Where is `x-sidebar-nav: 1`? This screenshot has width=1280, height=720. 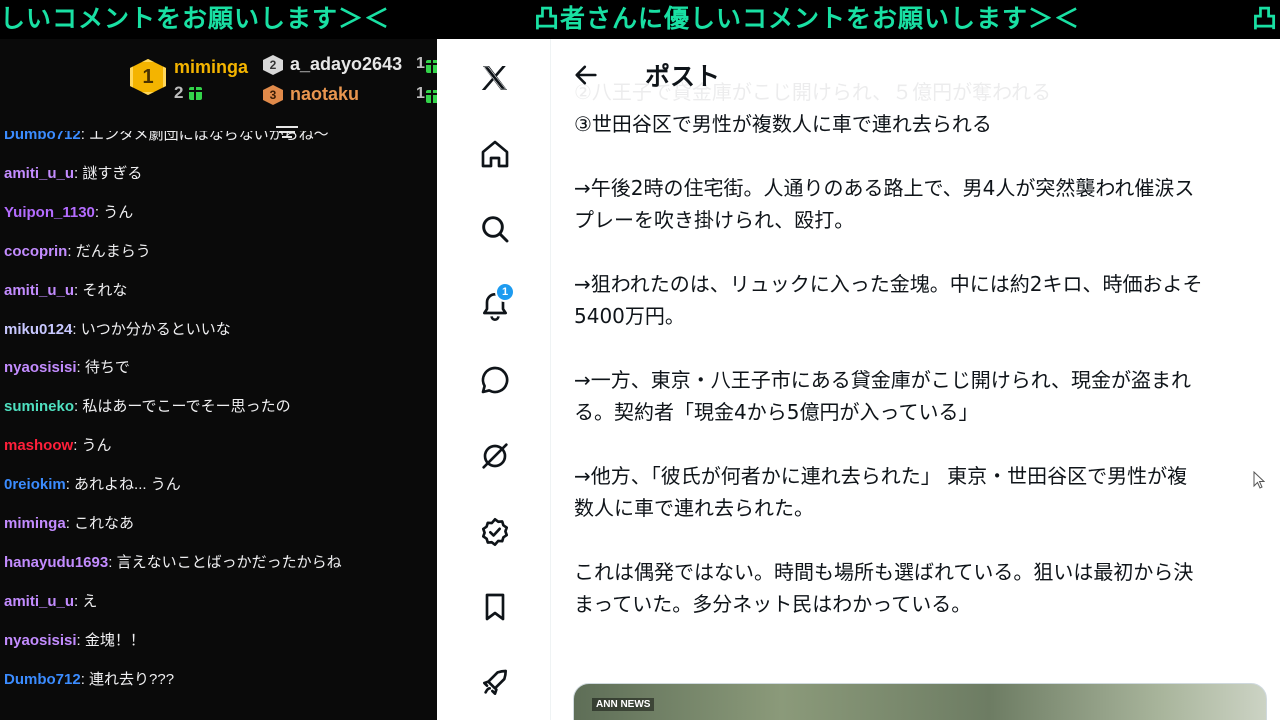 x-sidebar-nav: 1 is located at coordinates (494, 379).